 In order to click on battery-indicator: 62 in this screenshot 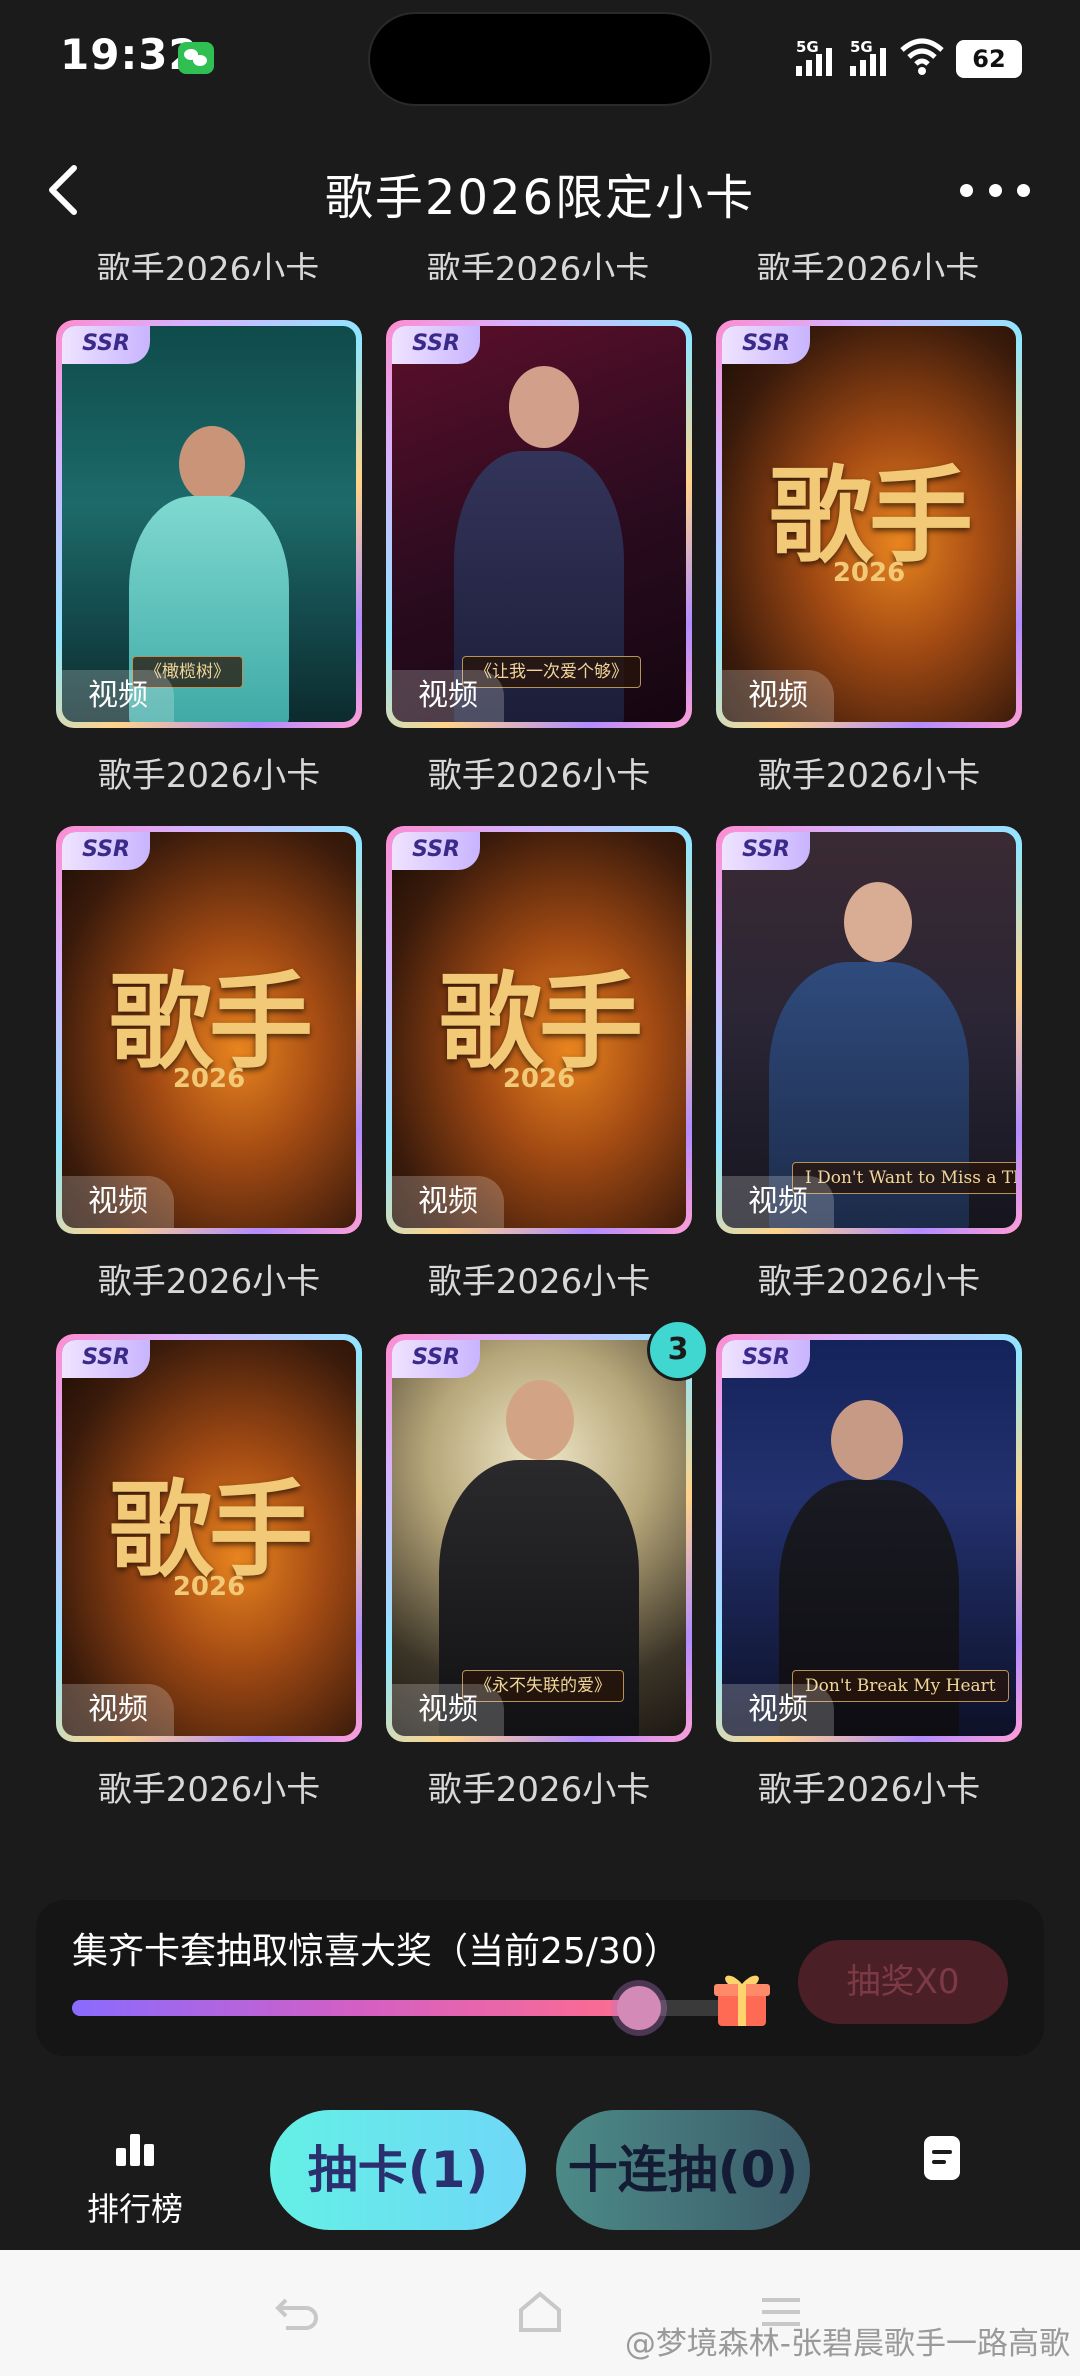, I will do `click(989, 59)`.